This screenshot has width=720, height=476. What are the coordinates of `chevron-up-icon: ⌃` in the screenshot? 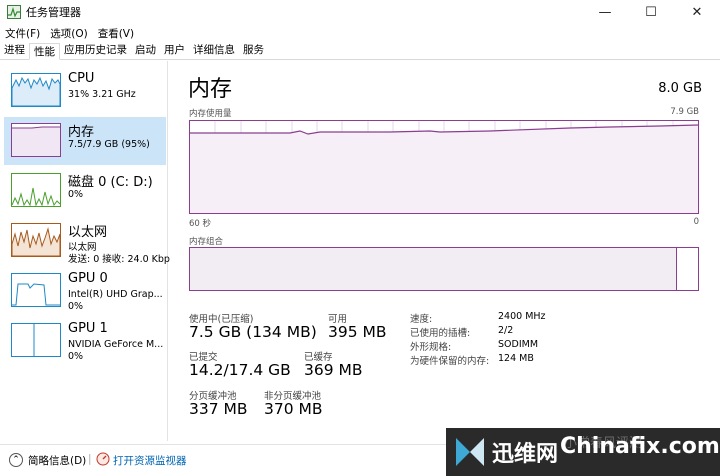 It's located at (16, 460).